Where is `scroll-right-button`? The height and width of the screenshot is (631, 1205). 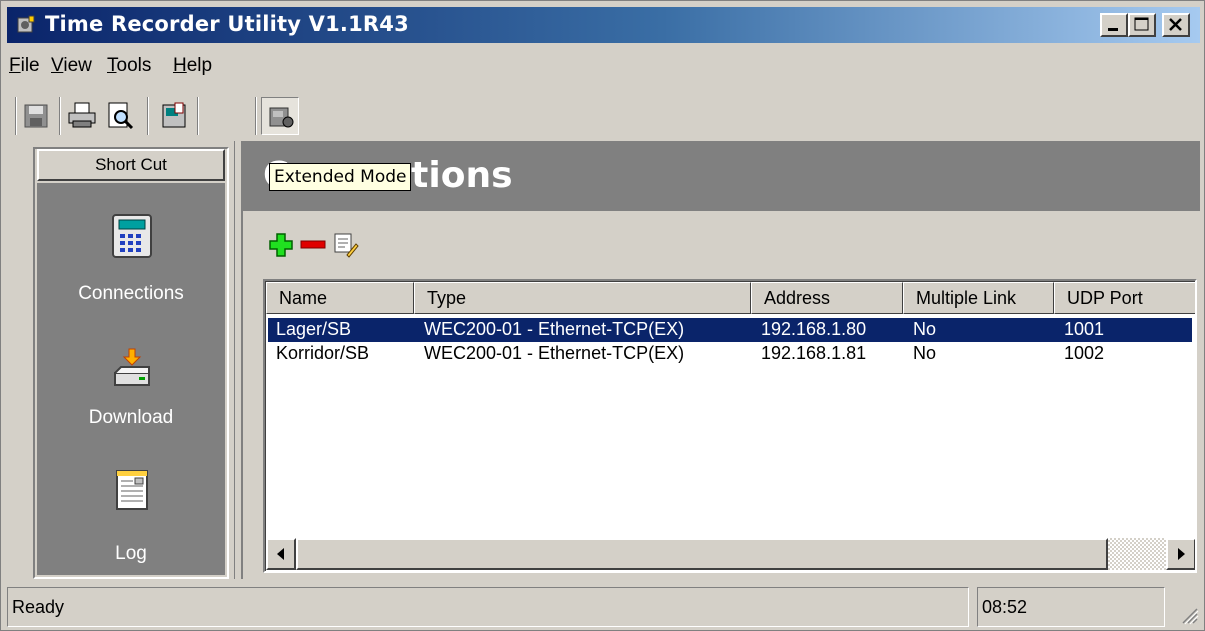
scroll-right-button is located at coordinates (1180, 554).